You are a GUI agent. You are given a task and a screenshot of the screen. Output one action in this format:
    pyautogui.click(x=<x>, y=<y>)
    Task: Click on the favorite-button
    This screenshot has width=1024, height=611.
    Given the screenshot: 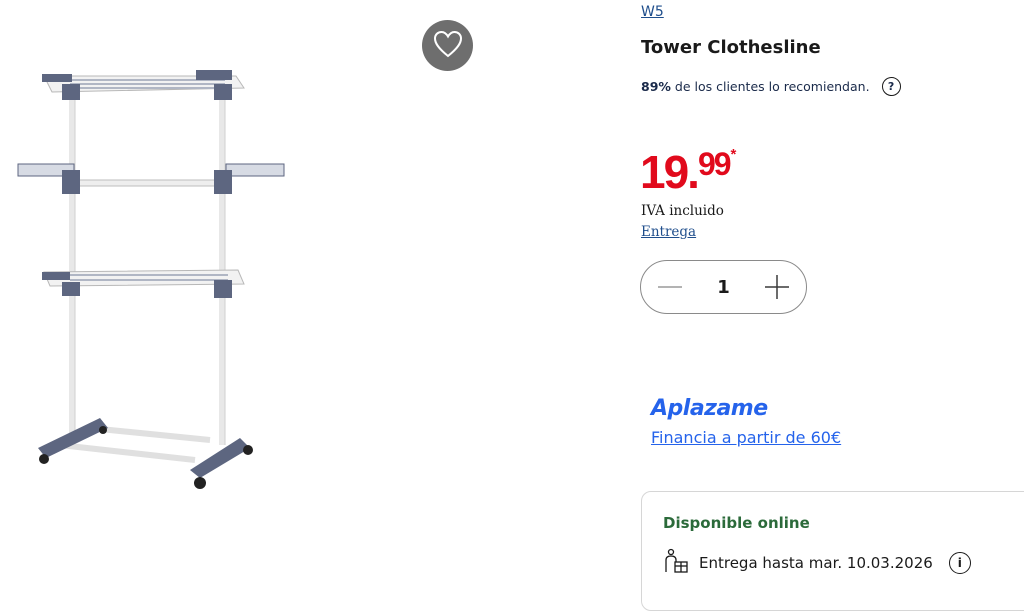 What is the action you would take?
    pyautogui.click(x=447, y=45)
    